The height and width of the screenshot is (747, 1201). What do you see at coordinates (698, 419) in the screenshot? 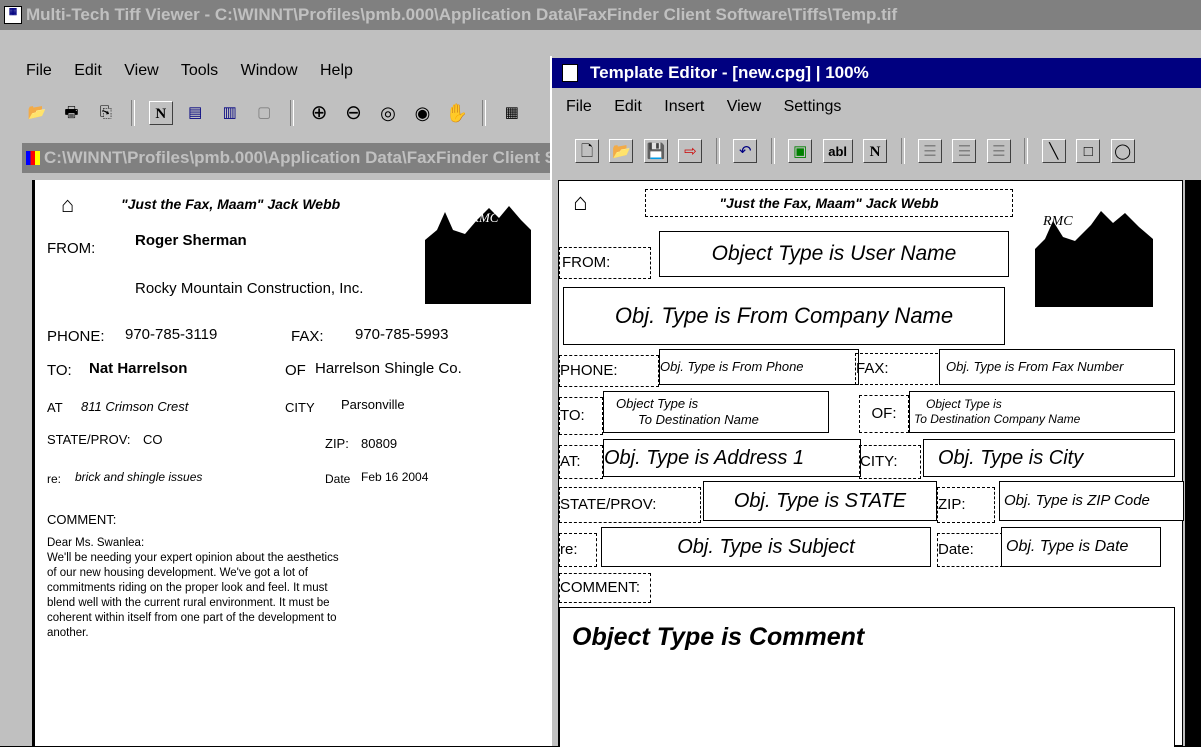
I see `destination-name-line: To Destination Name` at bounding box center [698, 419].